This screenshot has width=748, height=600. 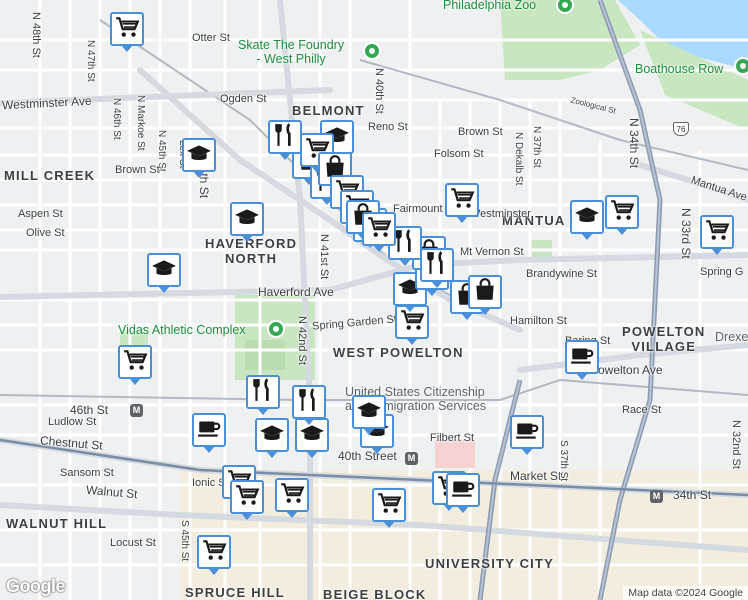 I want to click on street-brown: Brown St, so click(x=480, y=132).